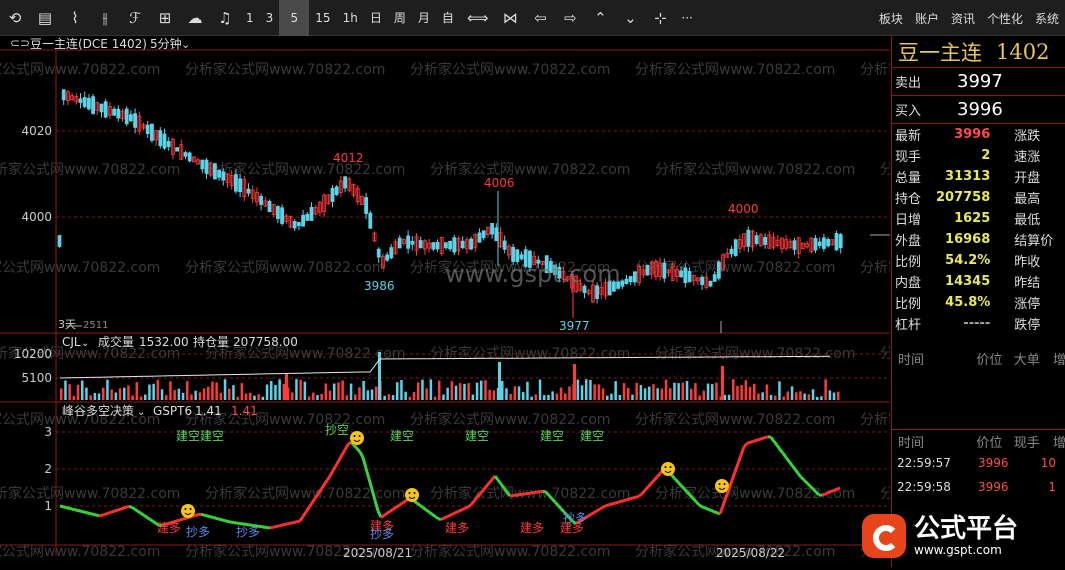 The image size is (1065, 570). Describe the element at coordinates (891, 18) in the screenshot. I see `menu-sector: 板块` at that location.